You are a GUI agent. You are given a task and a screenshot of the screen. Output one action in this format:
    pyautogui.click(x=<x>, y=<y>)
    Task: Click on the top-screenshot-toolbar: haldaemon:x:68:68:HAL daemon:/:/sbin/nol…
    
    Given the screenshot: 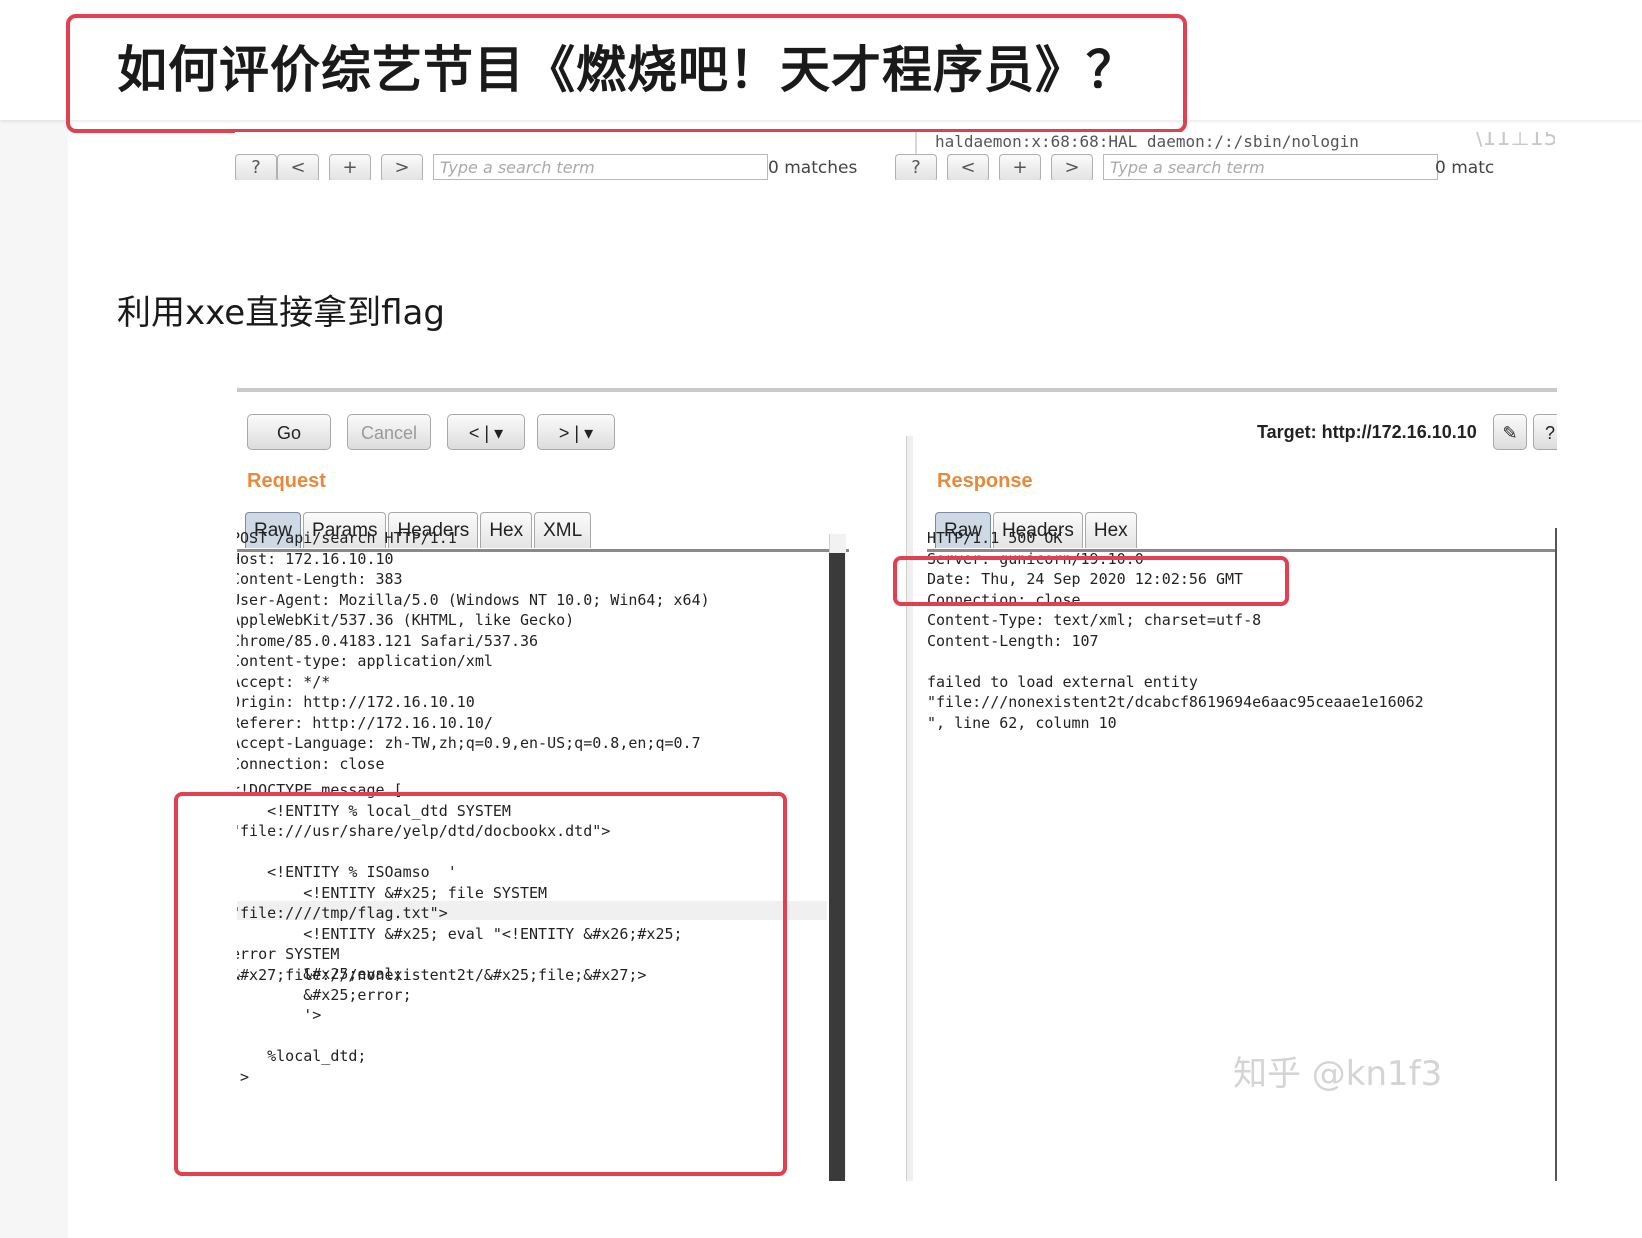 What is the action you would take?
    pyautogui.click(x=895, y=156)
    